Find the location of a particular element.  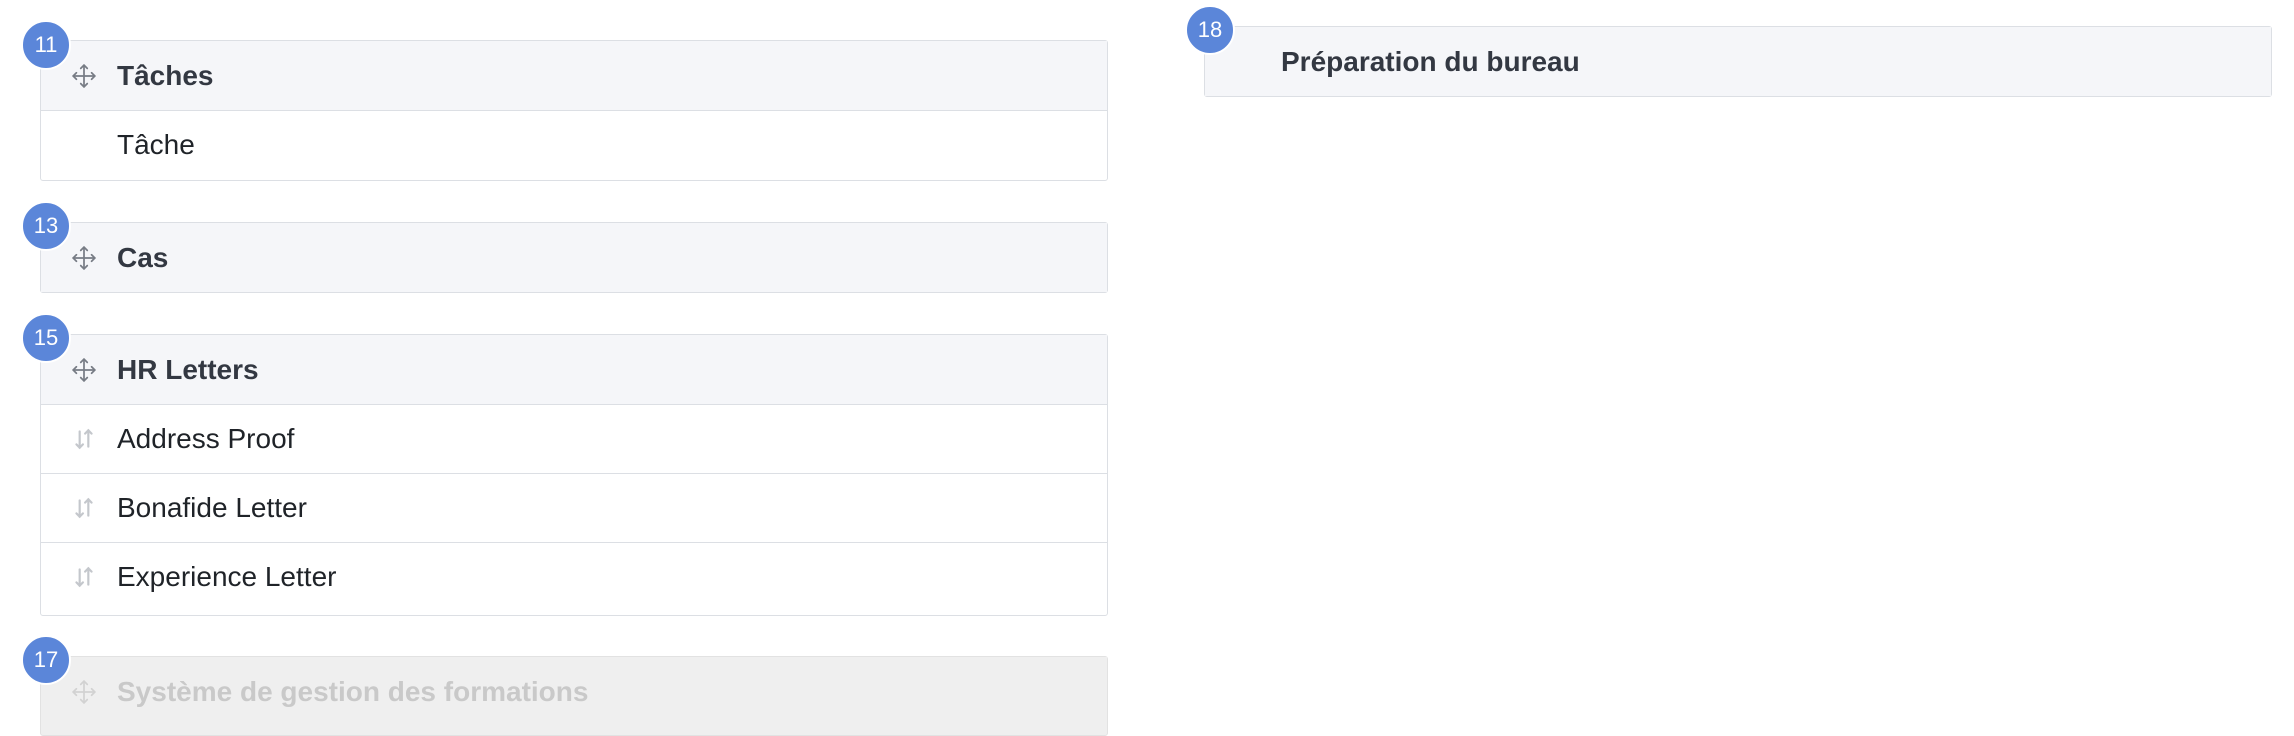

group-systeme-gestion-formations: Système de gestion des formations is located at coordinates (574, 696).